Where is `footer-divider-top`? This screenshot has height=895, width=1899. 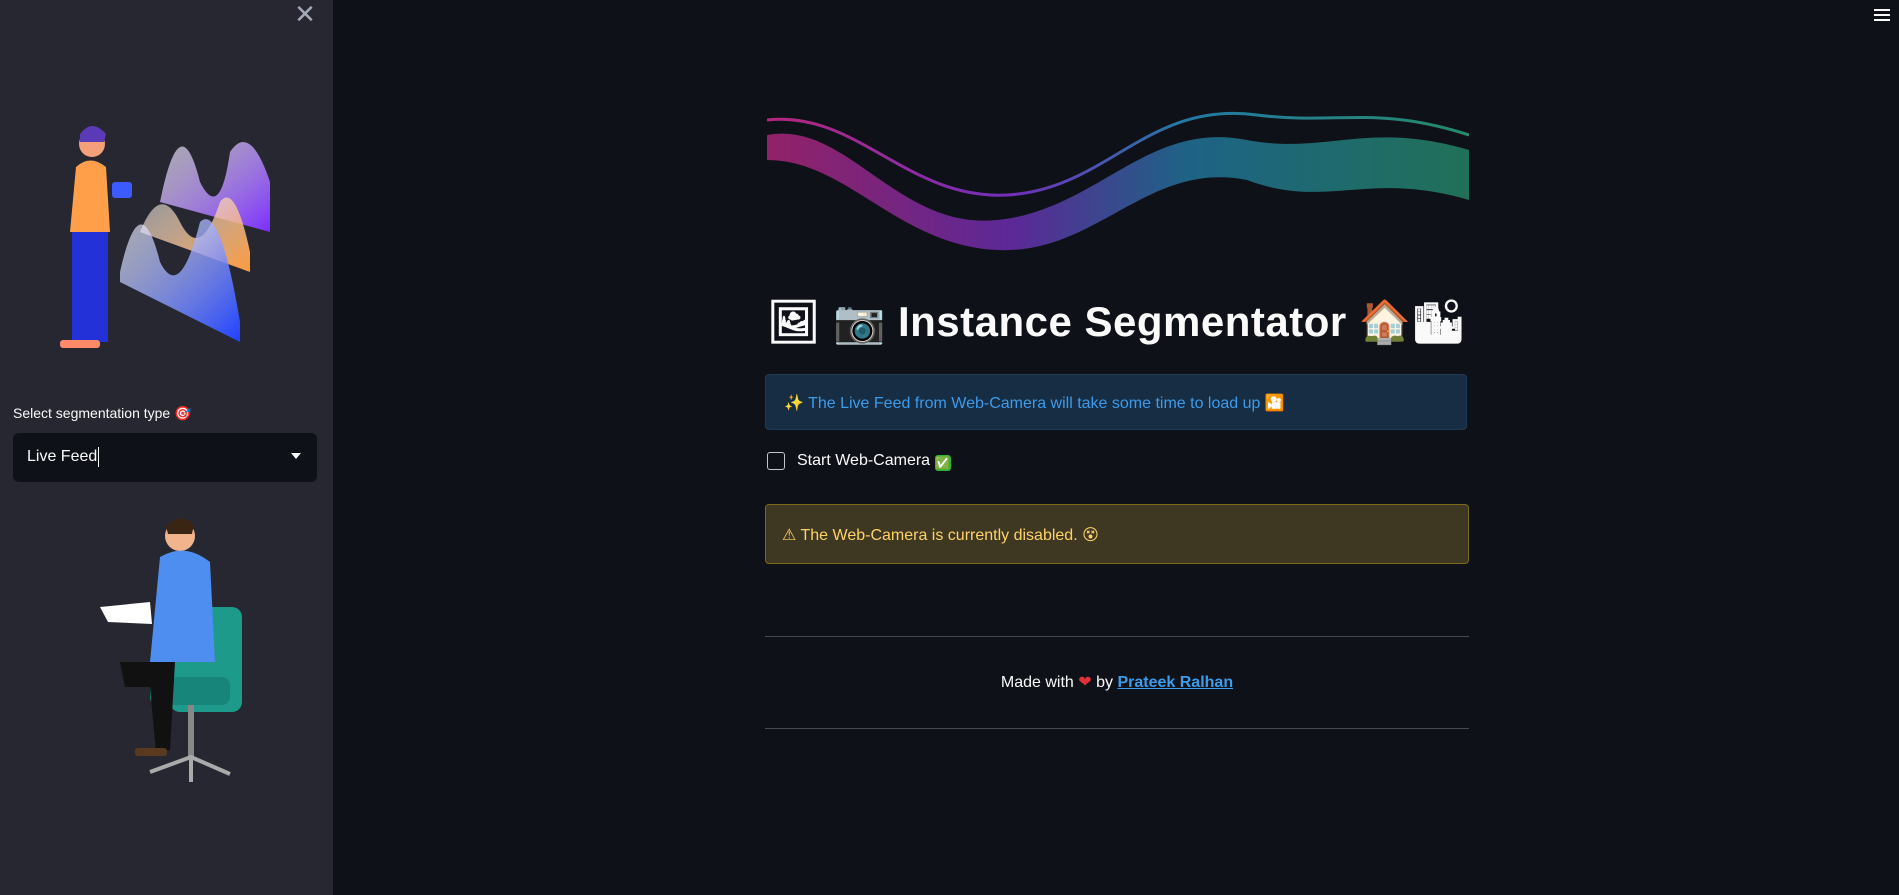 footer-divider-top is located at coordinates (1117, 636).